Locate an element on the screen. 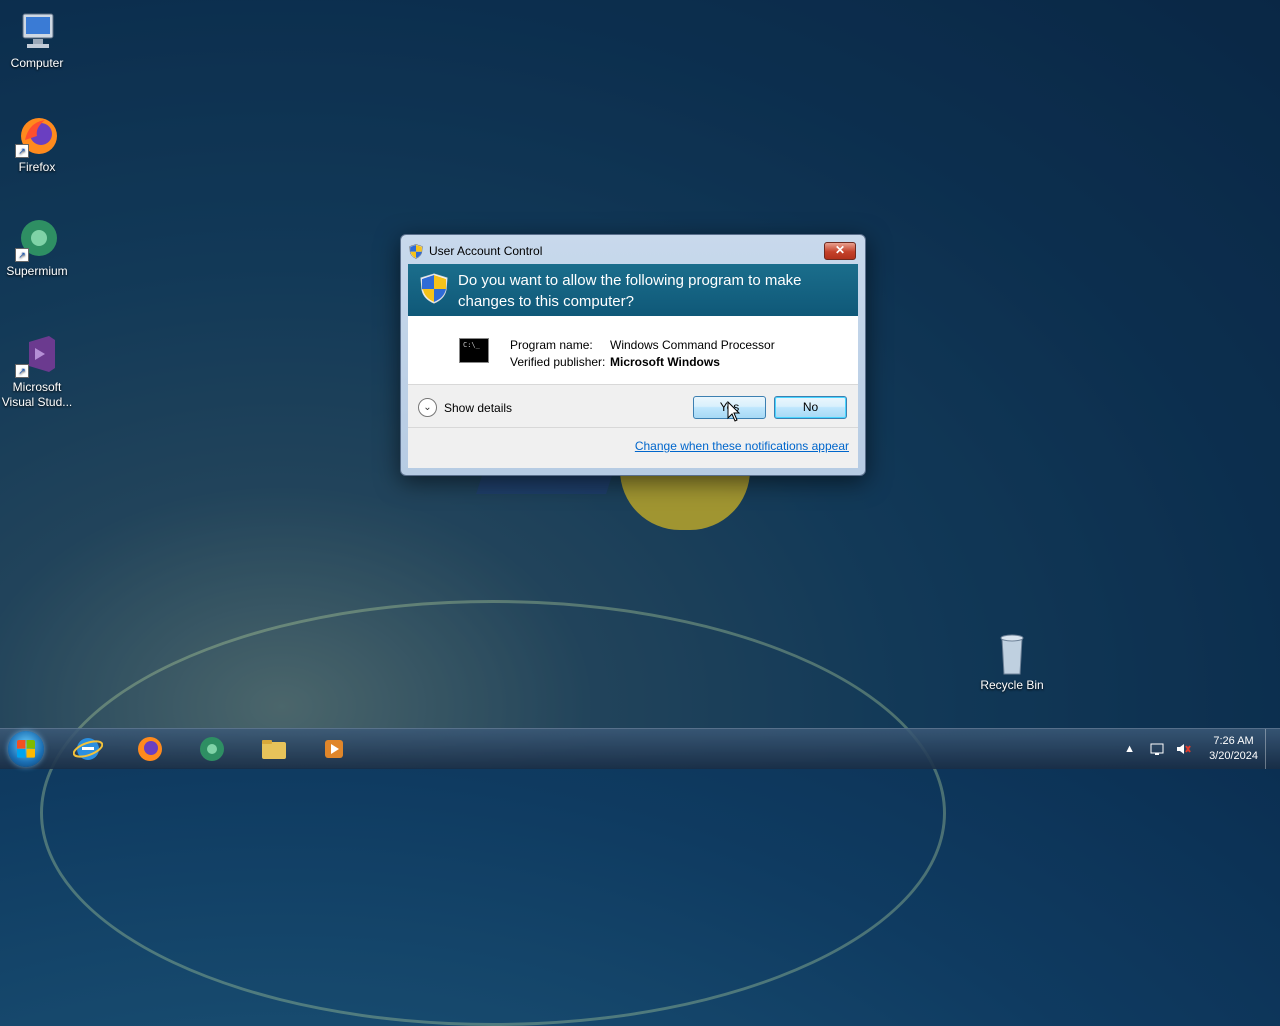 Image resolution: width=1280 pixels, height=1026 pixels. dialog-footer: Change when these notifications appear is located at coordinates (633, 447).